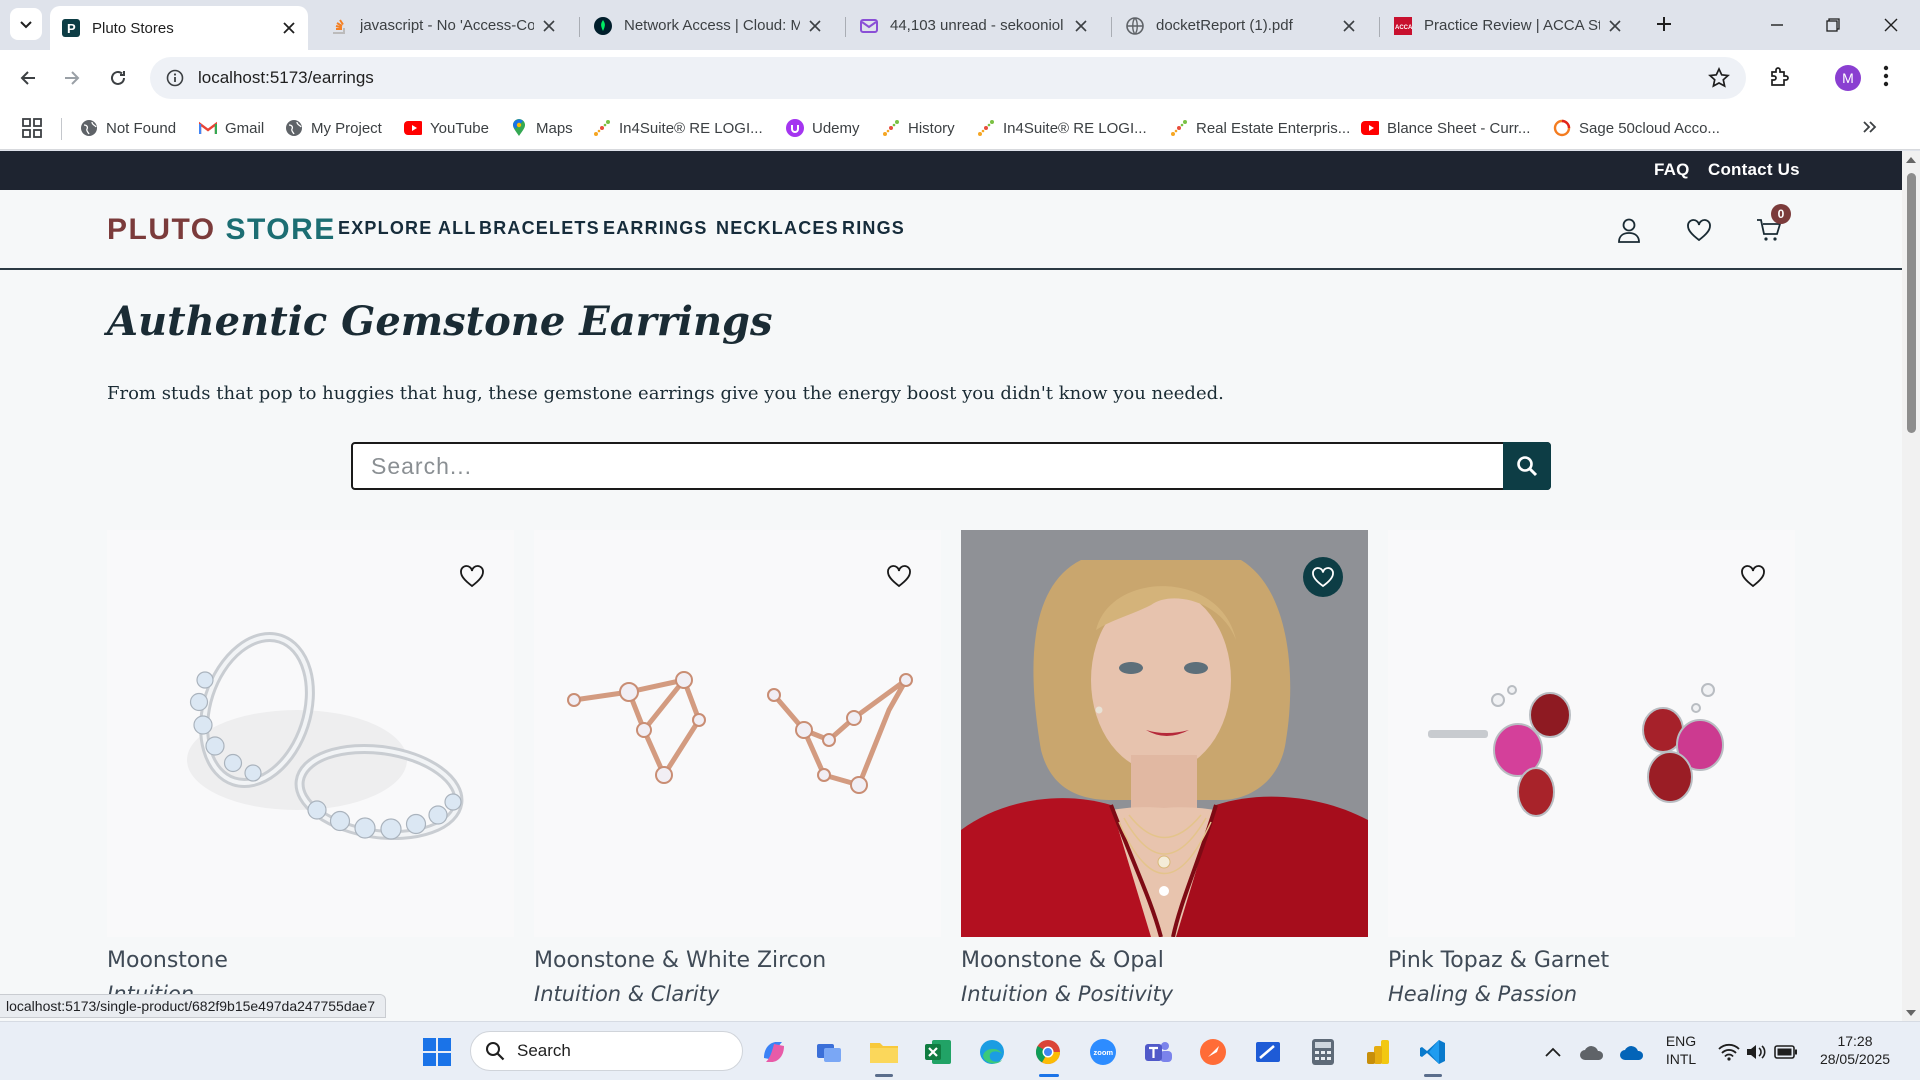 The width and height of the screenshot is (1920, 1080). Describe the element at coordinates (167, 960) in the screenshot. I see `product-name: Moonstone` at that location.